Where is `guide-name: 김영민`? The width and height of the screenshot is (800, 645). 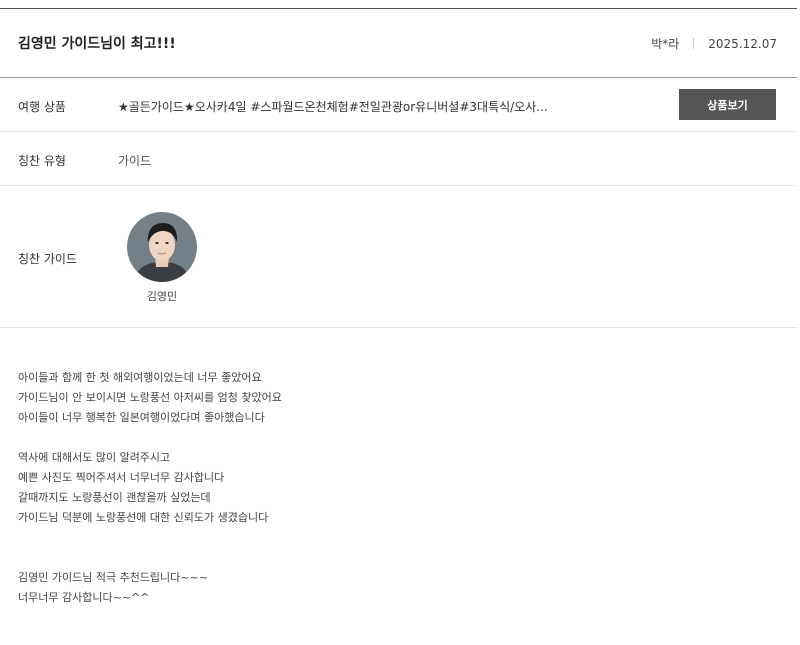
guide-name: 김영민 is located at coordinates (162, 296).